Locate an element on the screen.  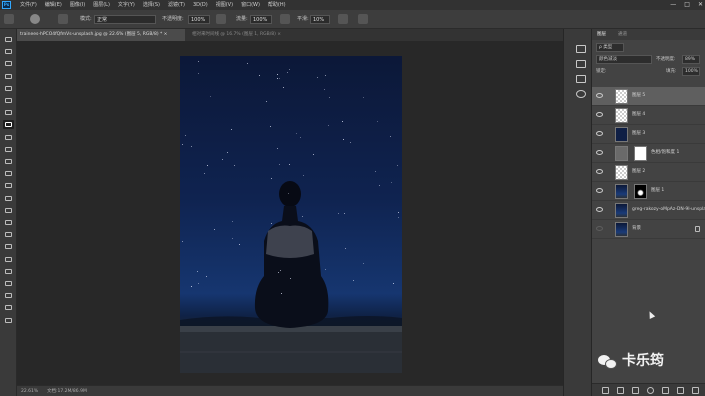
brush-tool-icon is located at coordinates (8, 125).